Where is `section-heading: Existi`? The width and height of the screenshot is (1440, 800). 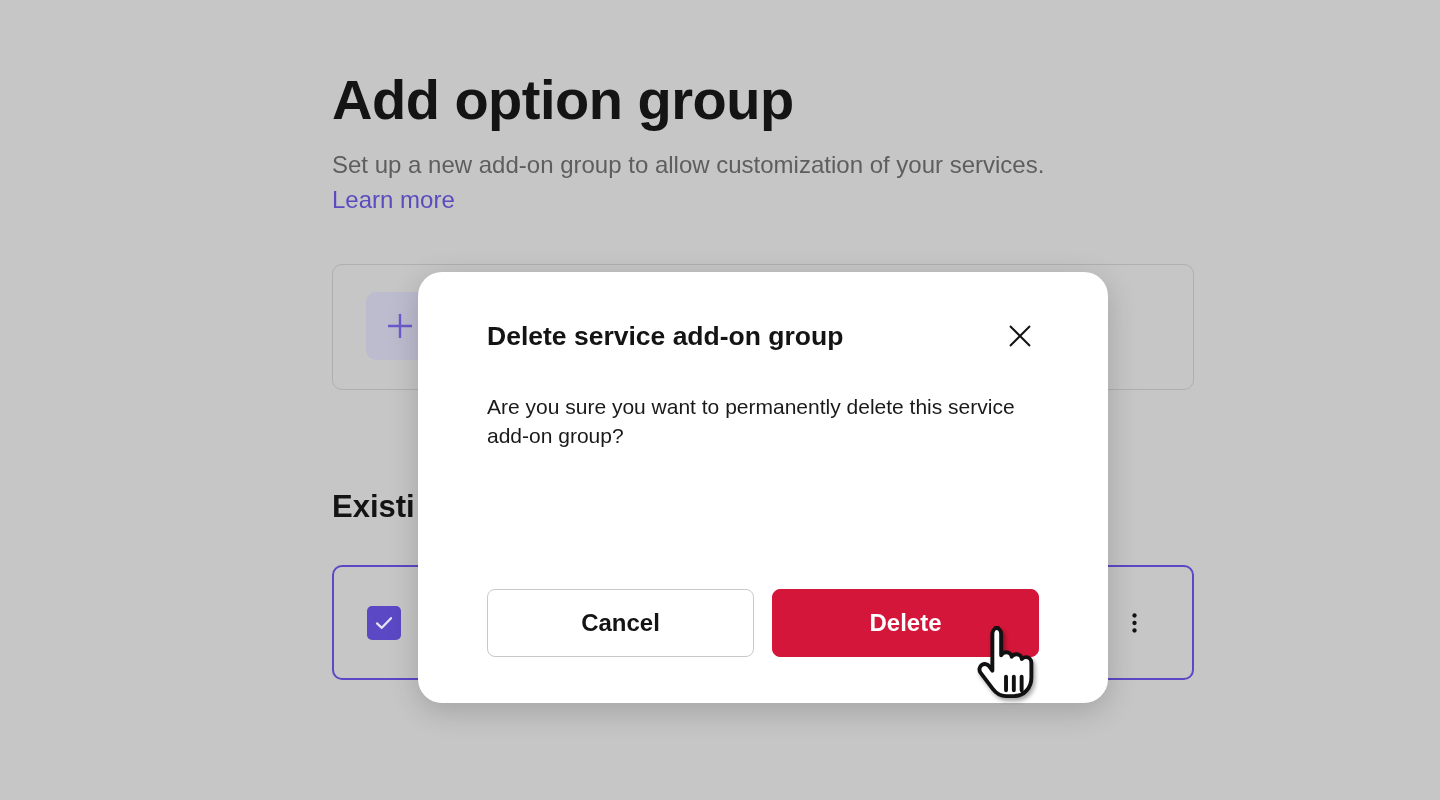 section-heading: Existi is located at coordinates (373, 507).